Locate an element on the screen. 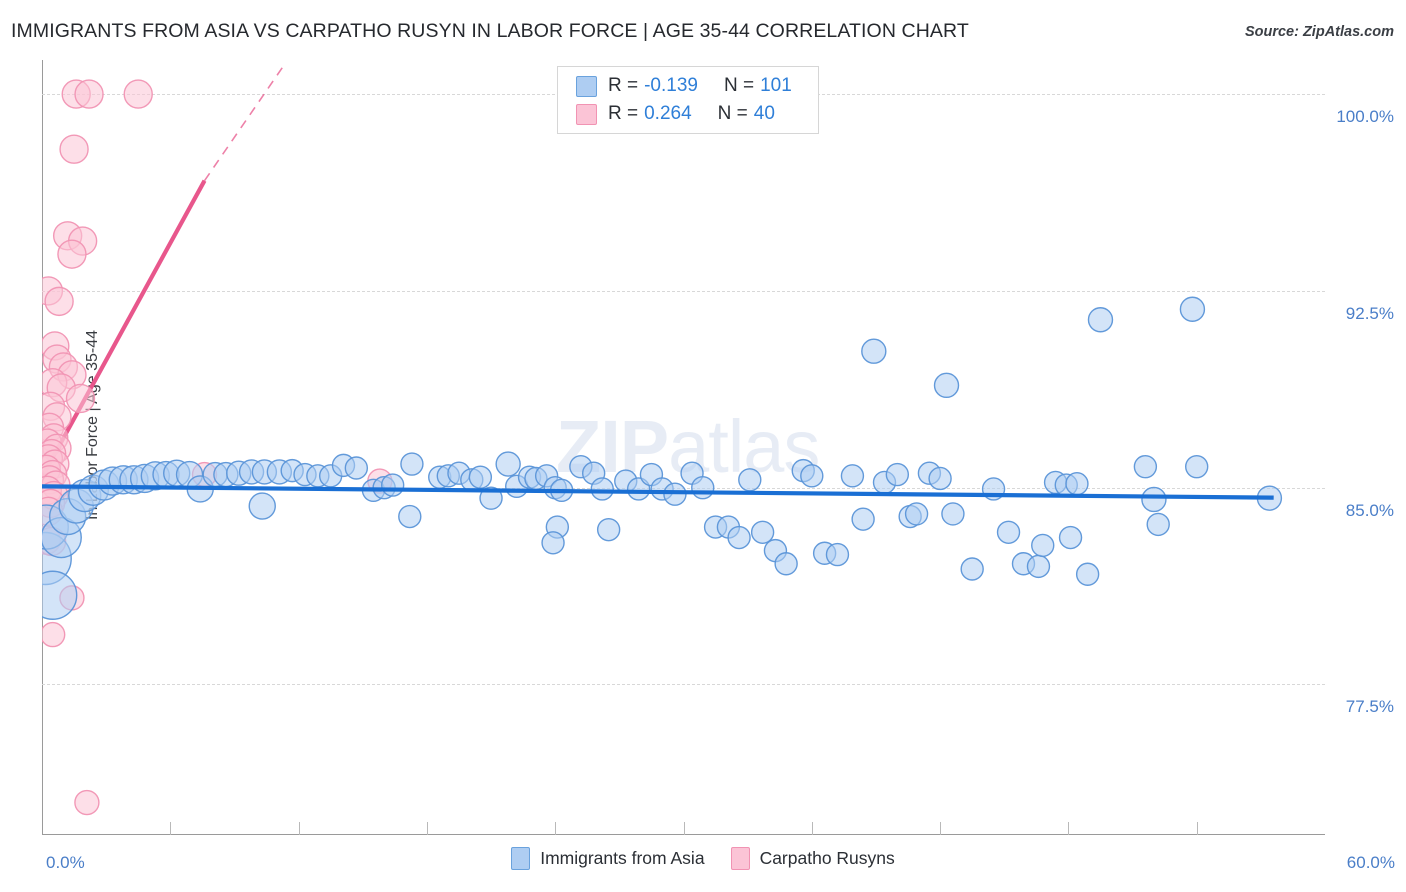  legend-item-carpatho-rusyns: Carpatho Rusyns is located at coordinates (812, 858).